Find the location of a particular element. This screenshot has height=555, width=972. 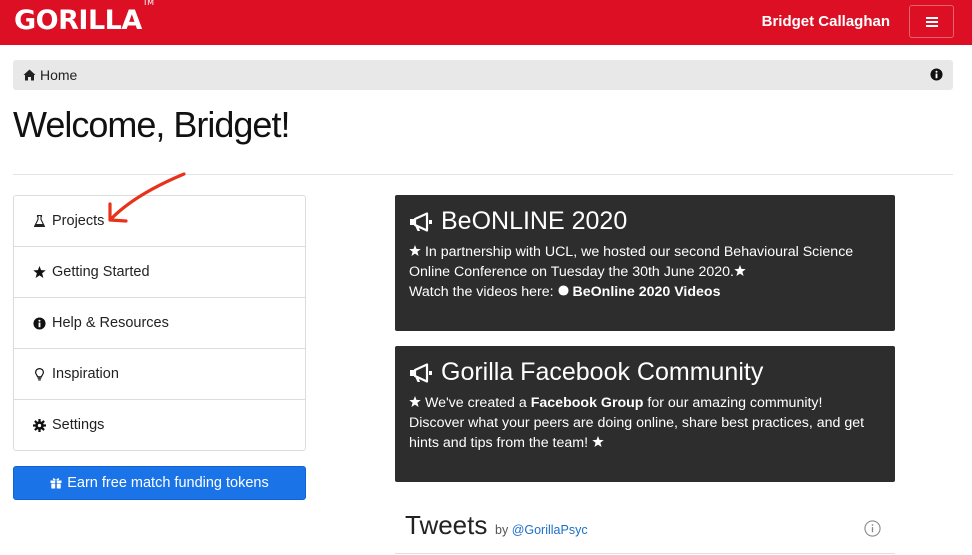

twitter-handle-link: @GorillaPsyc is located at coordinates (550, 530).